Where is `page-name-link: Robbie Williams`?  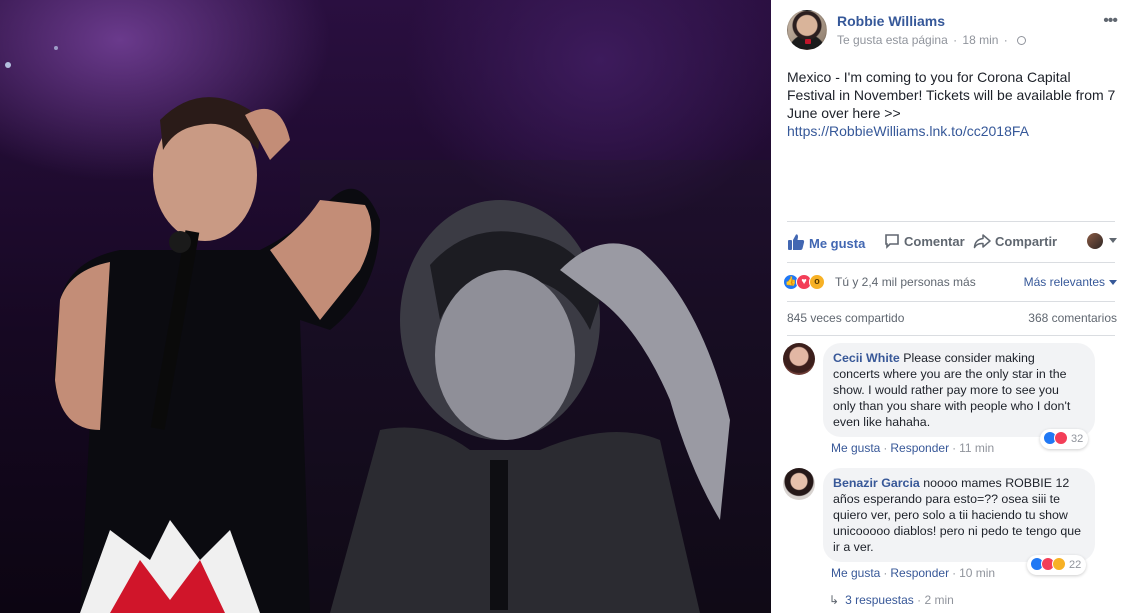 page-name-link: Robbie Williams is located at coordinates (891, 21).